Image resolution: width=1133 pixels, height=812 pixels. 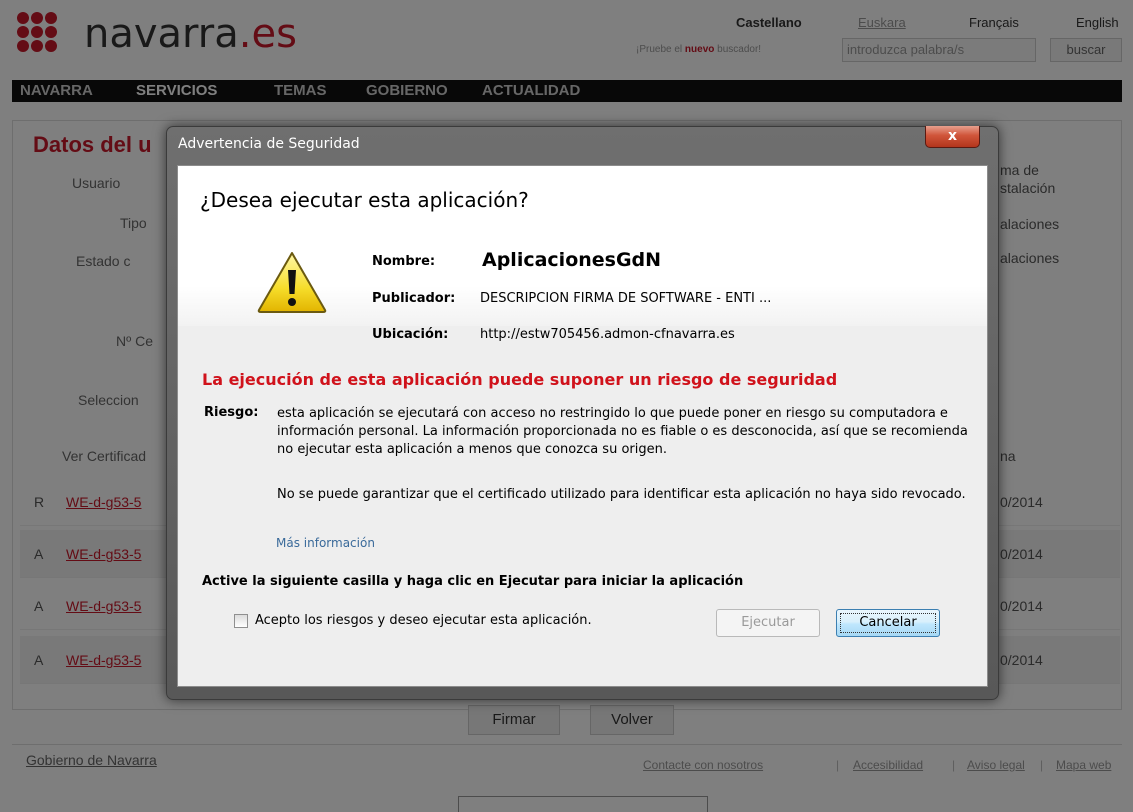 What do you see at coordinates (241, 621) in the screenshot?
I see `accept-risk-checkbox` at bounding box center [241, 621].